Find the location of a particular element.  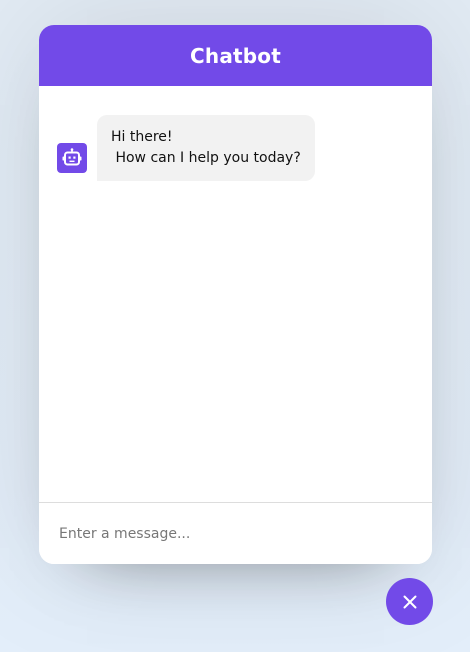

close-icon is located at coordinates (410, 602).